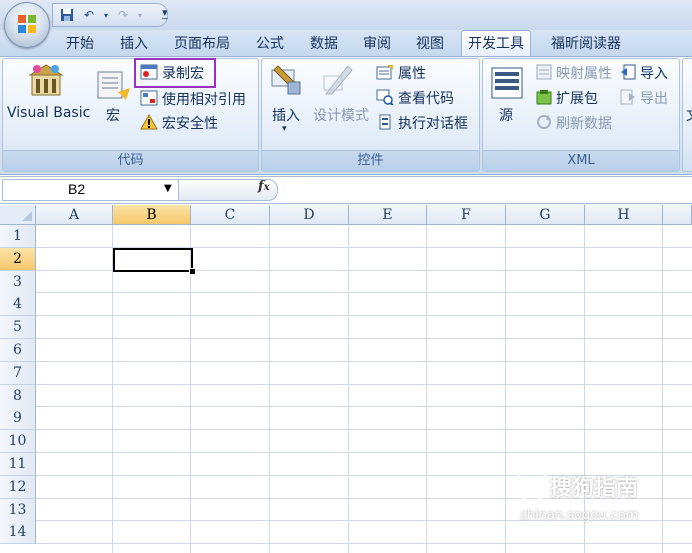  What do you see at coordinates (18, 396) in the screenshot?
I see `row-header-8: 8` at bounding box center [18, 396].